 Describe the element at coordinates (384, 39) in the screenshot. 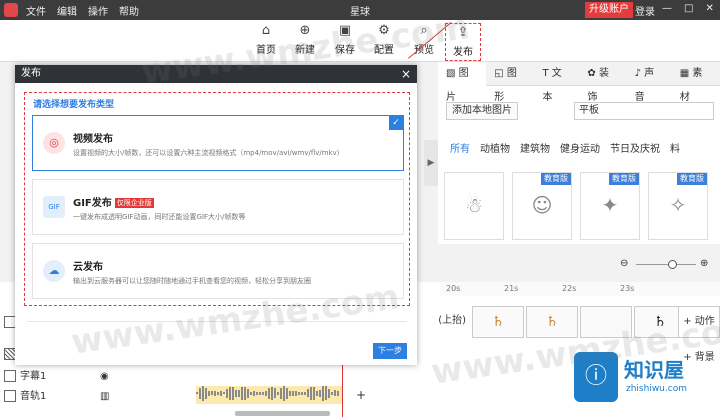

I see `settings-button: ⚙ 配置` at that location.